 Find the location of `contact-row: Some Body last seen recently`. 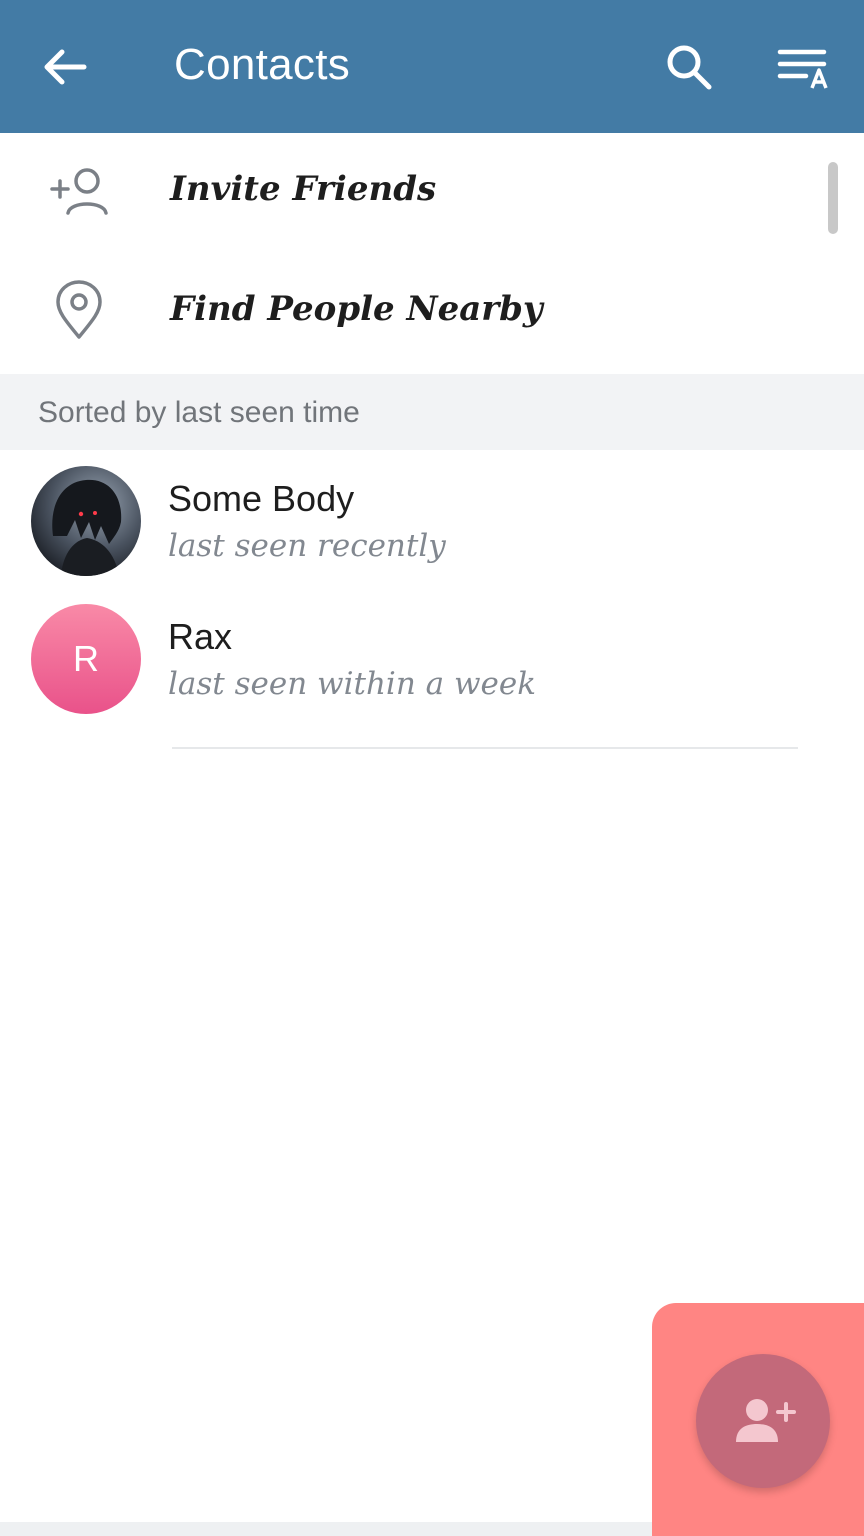

contact-row: Some Body last seen recently is located at coordinates (432, 520).